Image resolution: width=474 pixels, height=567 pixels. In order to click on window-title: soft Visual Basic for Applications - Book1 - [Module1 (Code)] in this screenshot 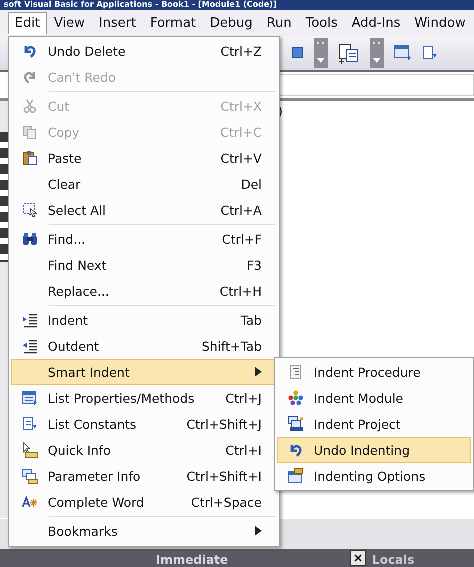, I will do `click(140, 5)`.